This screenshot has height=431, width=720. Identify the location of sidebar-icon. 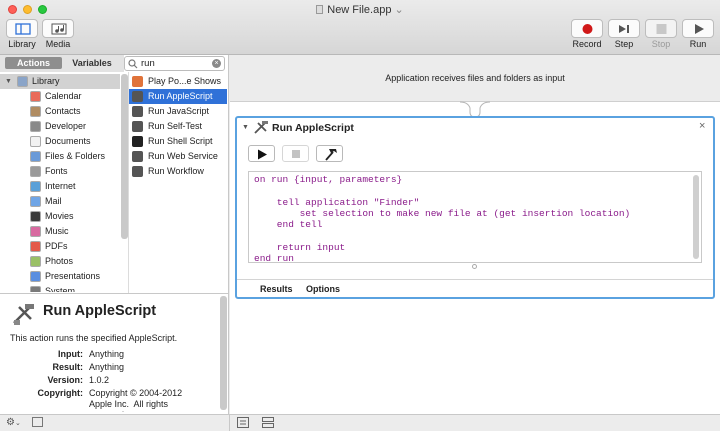
(23, 29).